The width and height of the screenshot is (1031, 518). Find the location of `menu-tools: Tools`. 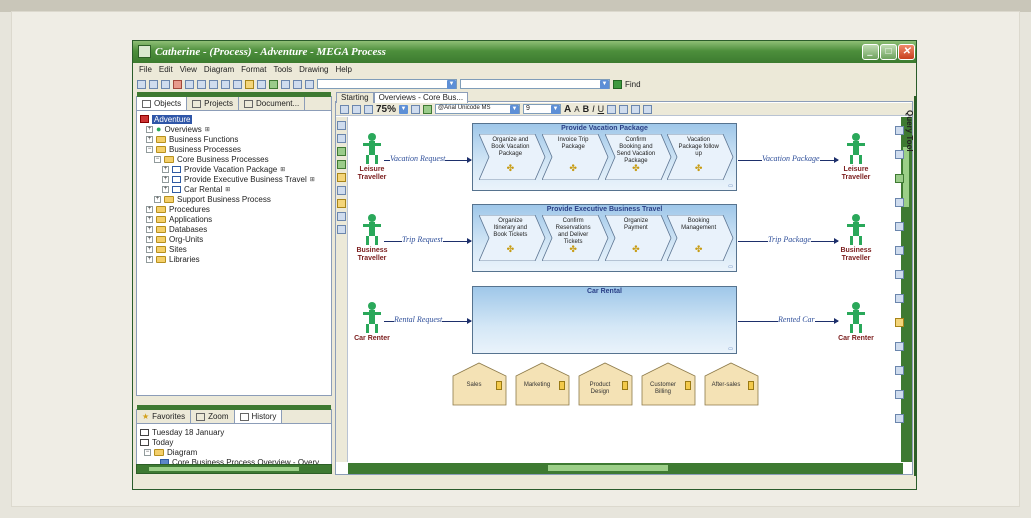

menu-tools: Tools is located at coordinates (282, 69).